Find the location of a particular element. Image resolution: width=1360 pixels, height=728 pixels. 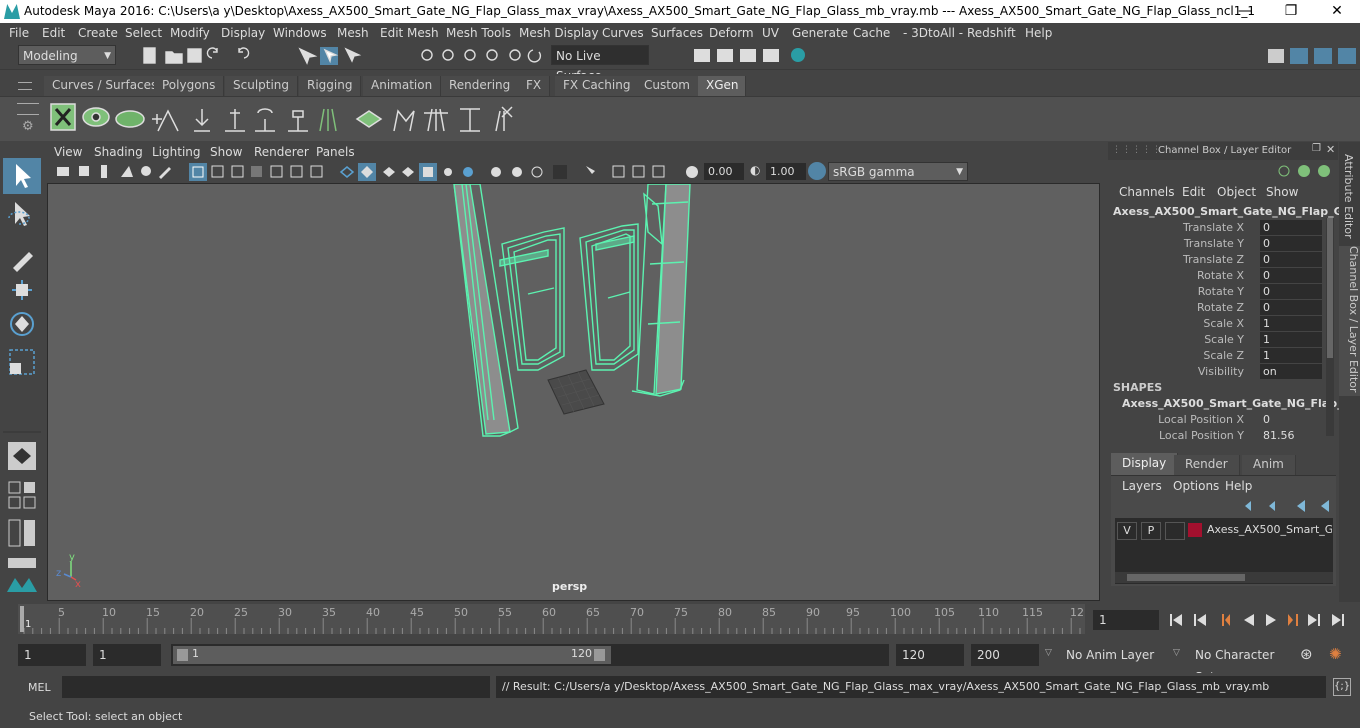

tab-fx-caching: FX Caching is located at coordinates (597, 86).